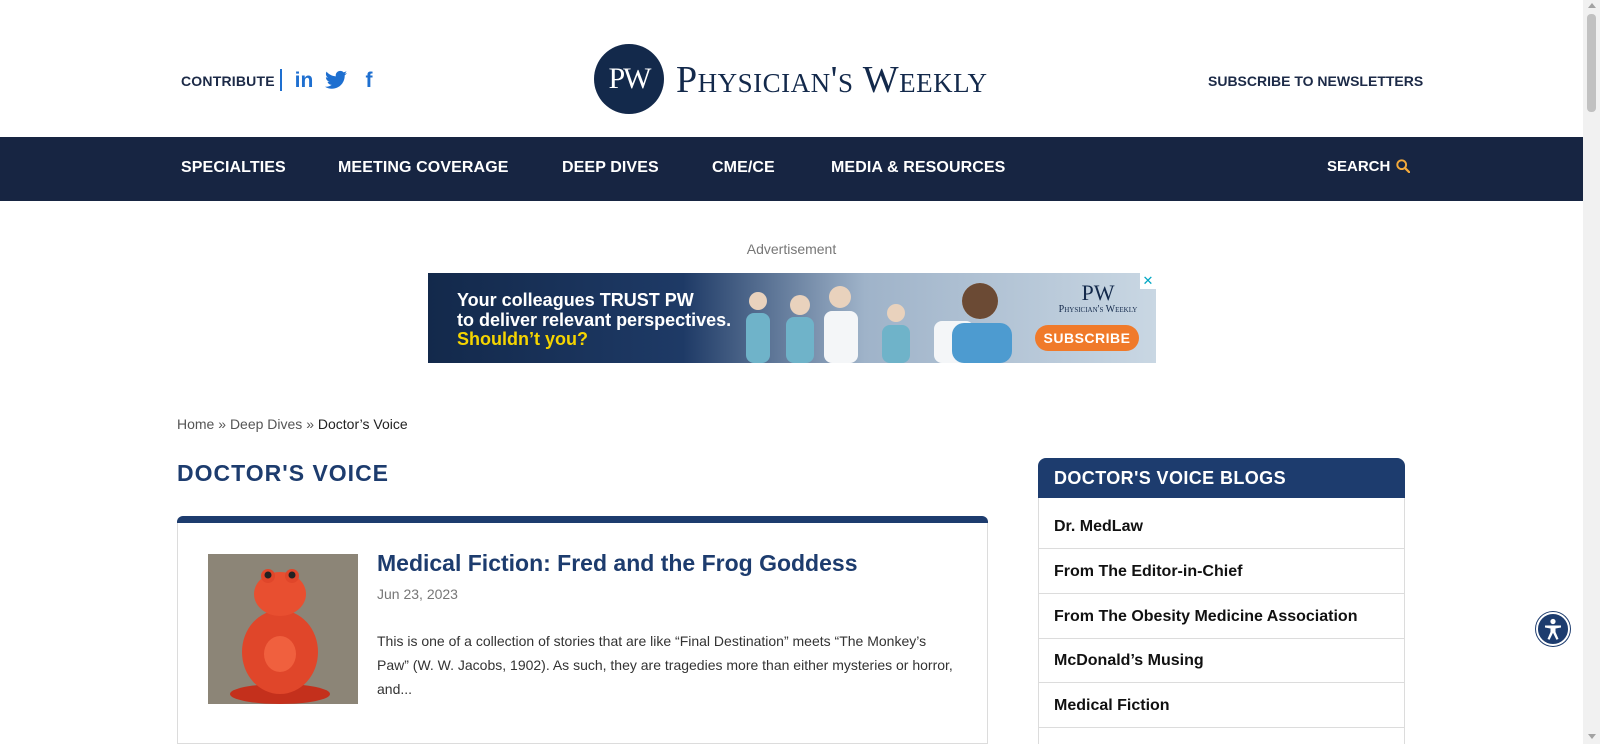 Image resolution: width=1600 pixels, height=744 pixels. Describe the element at coordinates (1591, 63) in the screenshot. I see `scrollbar-thumb` at that location.